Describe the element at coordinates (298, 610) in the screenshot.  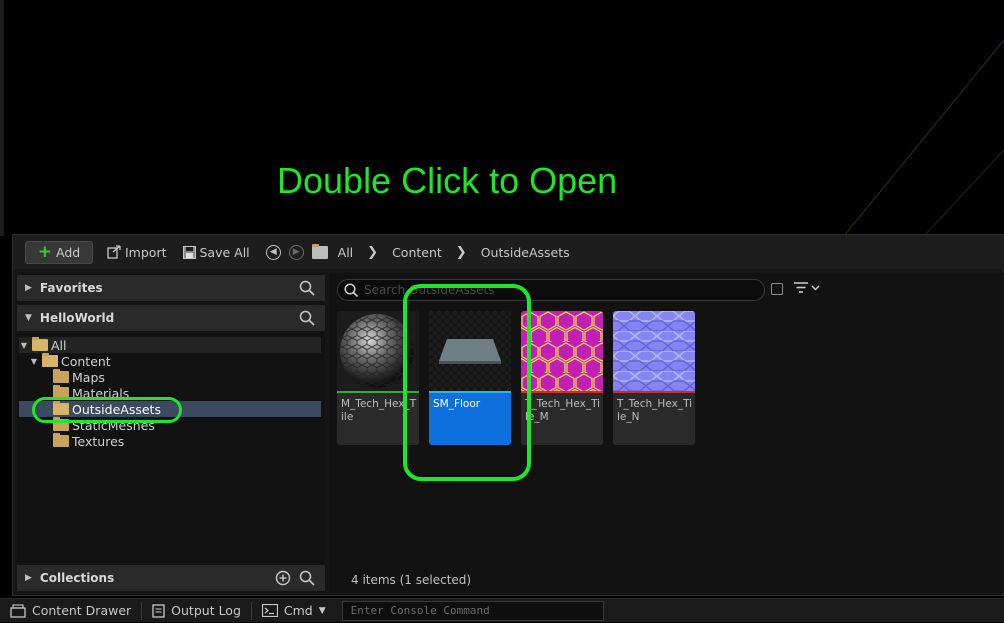
I see `cmd-label: Cmd` at that location.